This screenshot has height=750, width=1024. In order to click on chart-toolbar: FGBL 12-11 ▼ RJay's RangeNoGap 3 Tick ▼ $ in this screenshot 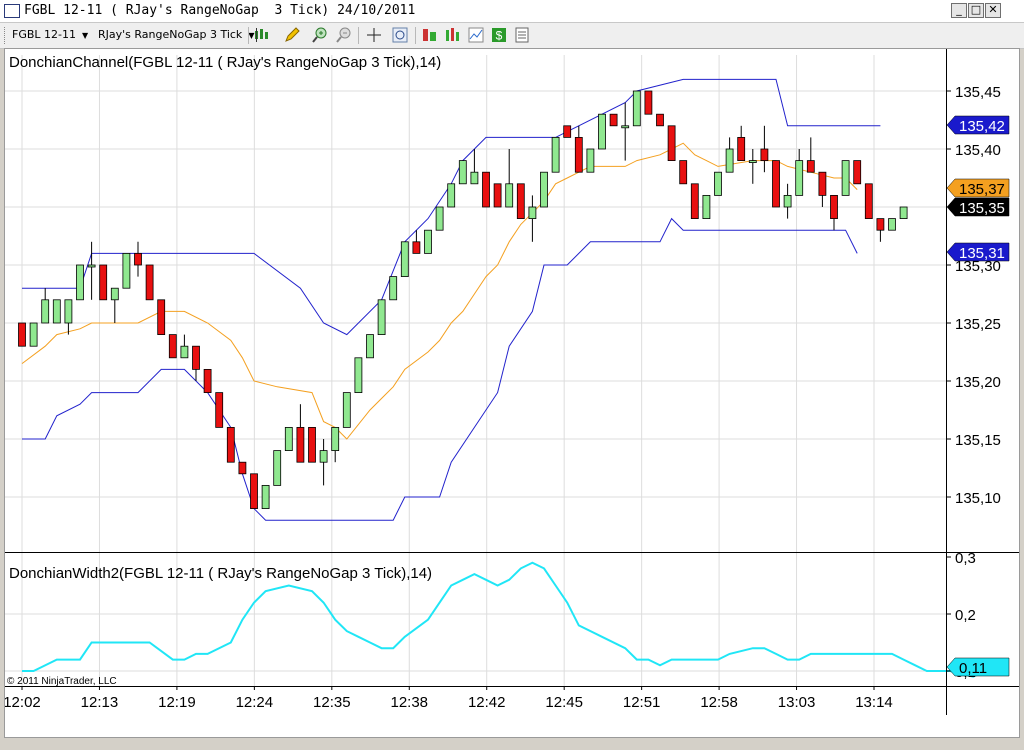, I will do `click(512, 36)`.